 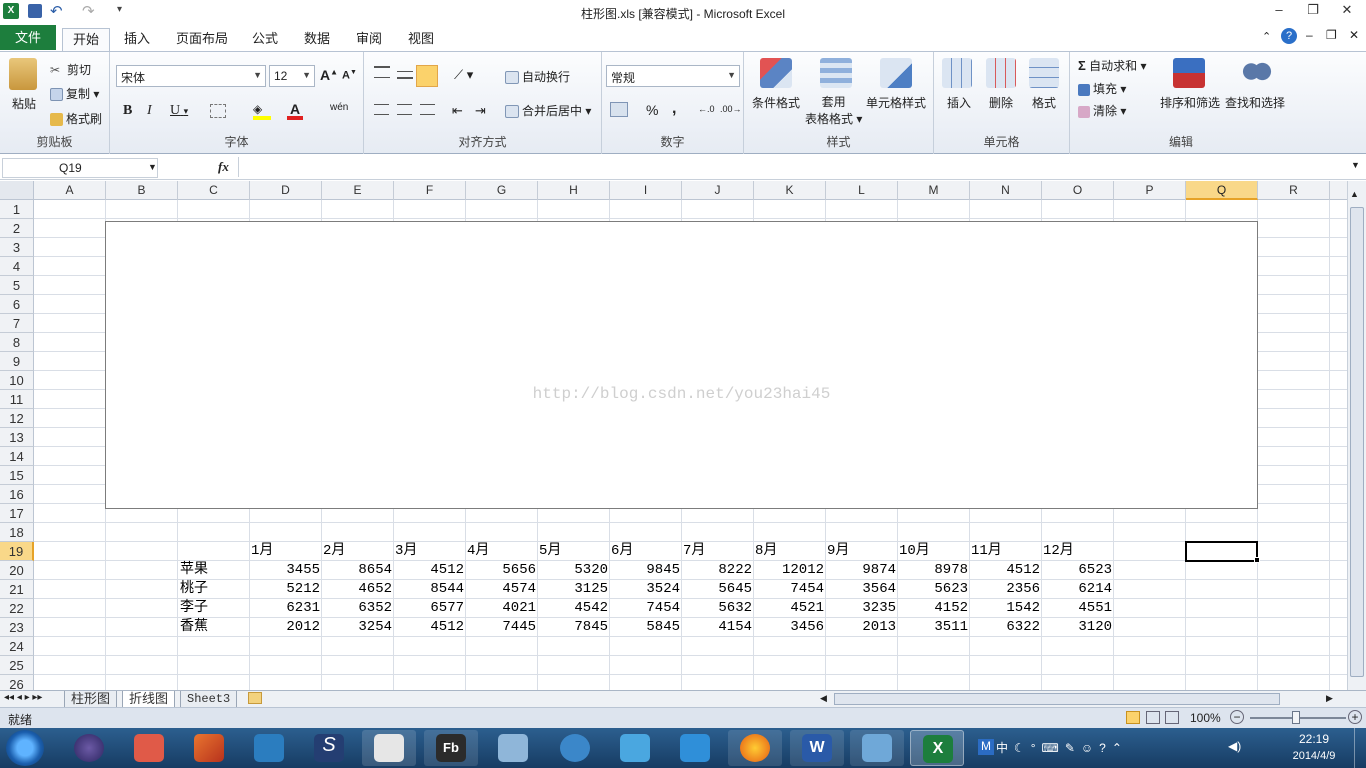 I want to click on scroll-up-icon: ▲, so click(x=1354, y=194).